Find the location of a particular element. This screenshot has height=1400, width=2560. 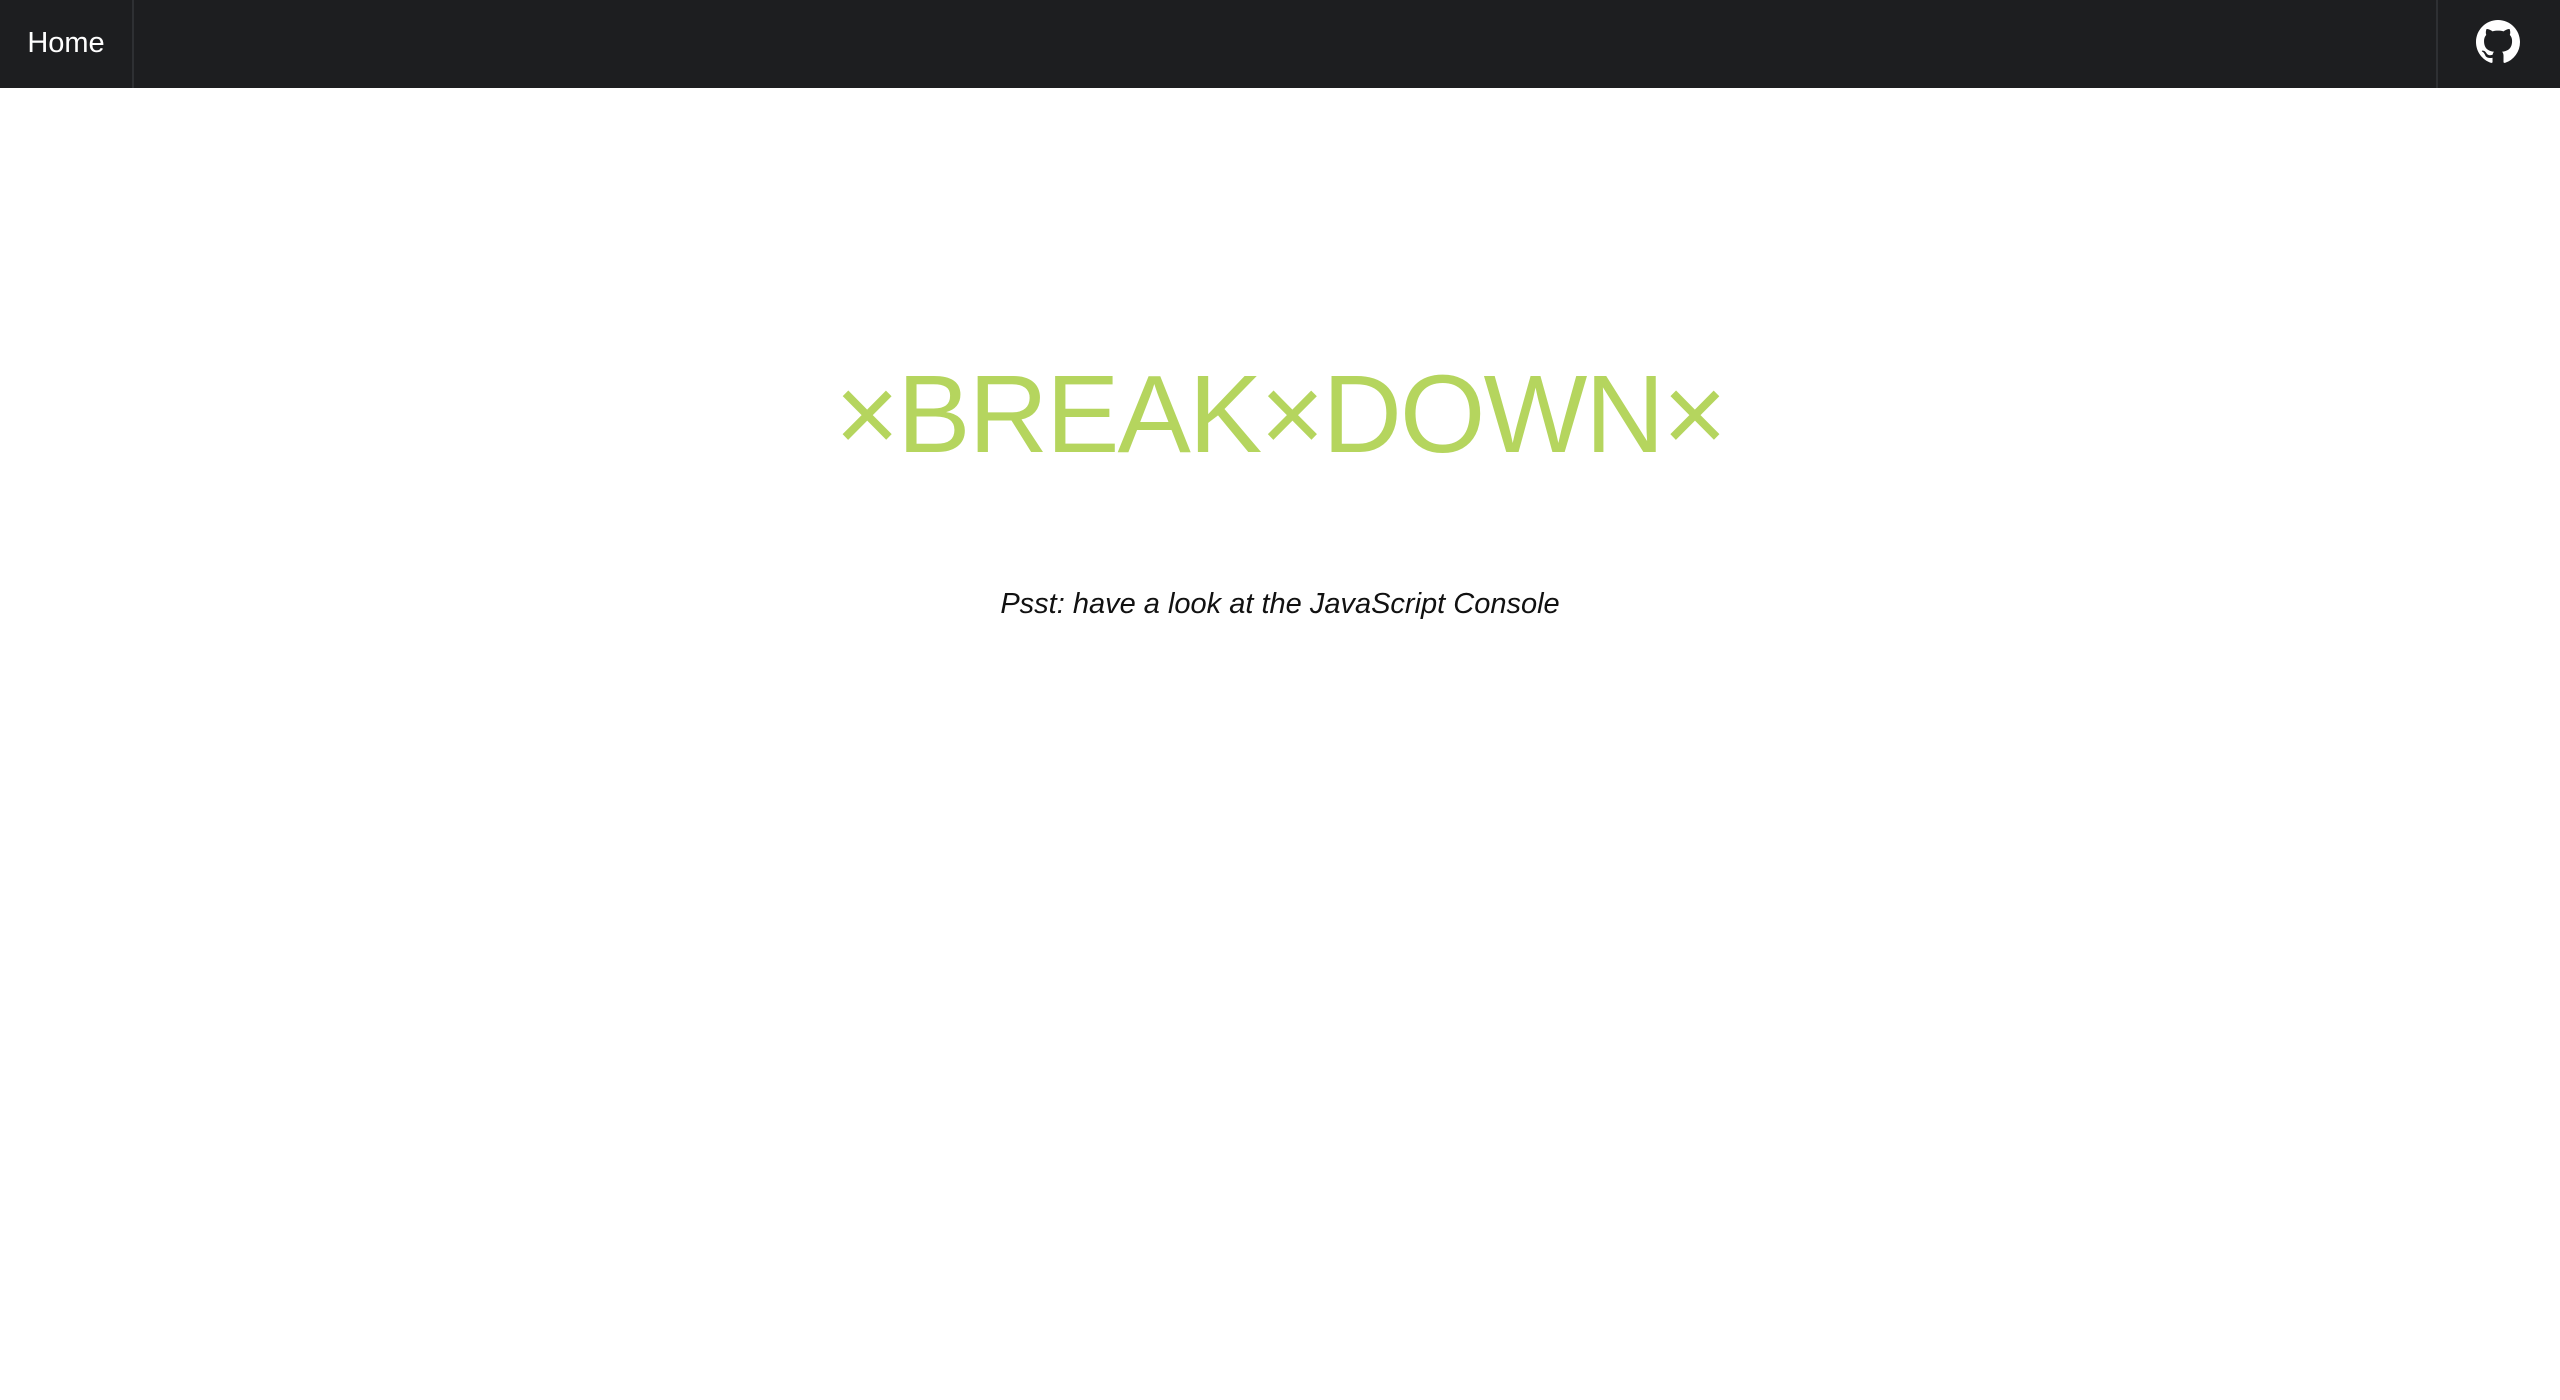

github-icon is located at coordinates (2498, 41).